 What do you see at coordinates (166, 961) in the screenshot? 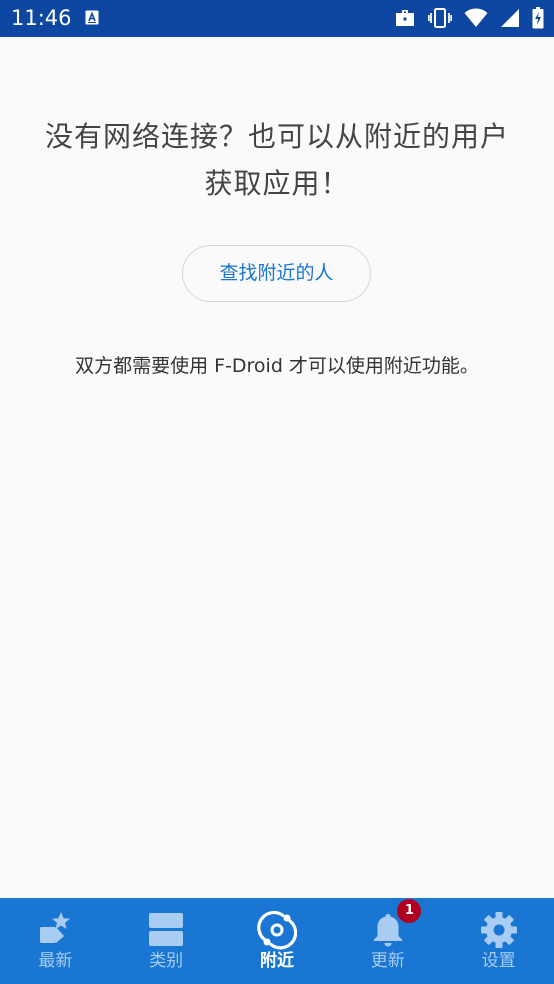
I see `nav-label-categories: 类别` at bounding box center [166, 961].